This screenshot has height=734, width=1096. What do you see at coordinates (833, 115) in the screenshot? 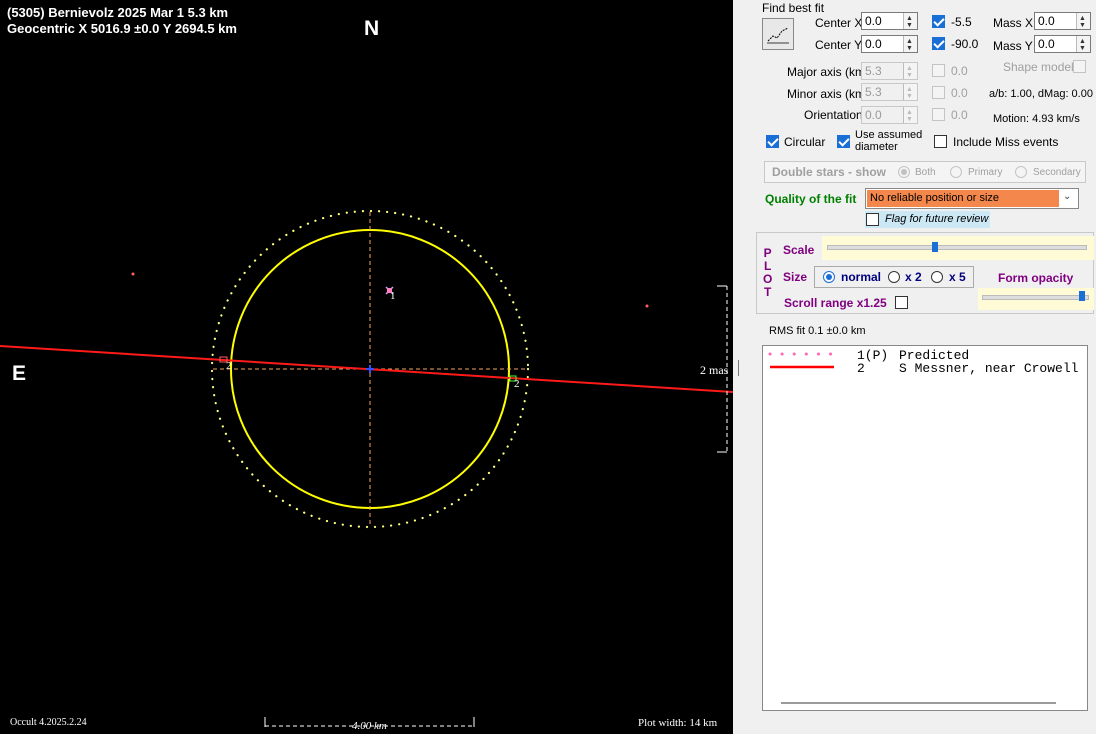
I see `orientation-label: Orientation` at bounding box center [833, 115].